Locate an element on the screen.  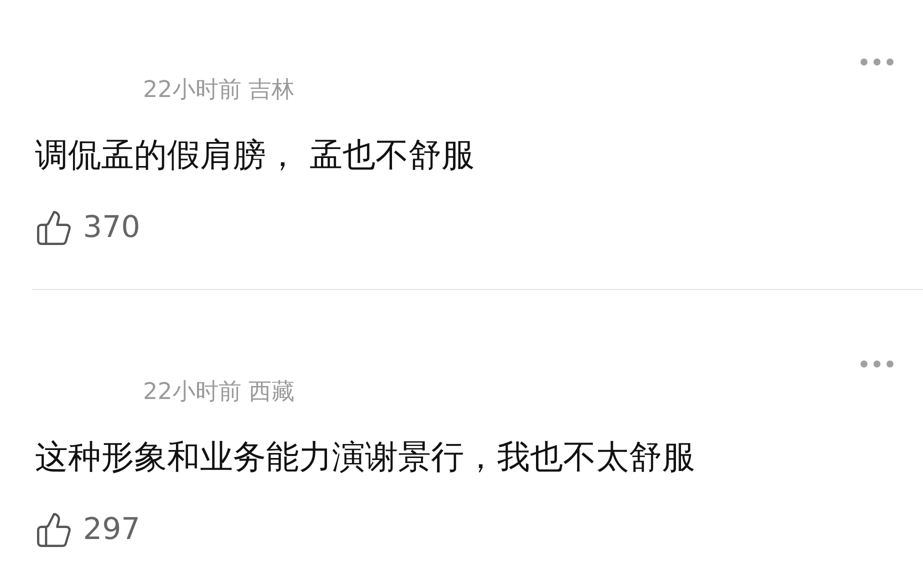
like-count: 370 is located at coordinates (111, 228).